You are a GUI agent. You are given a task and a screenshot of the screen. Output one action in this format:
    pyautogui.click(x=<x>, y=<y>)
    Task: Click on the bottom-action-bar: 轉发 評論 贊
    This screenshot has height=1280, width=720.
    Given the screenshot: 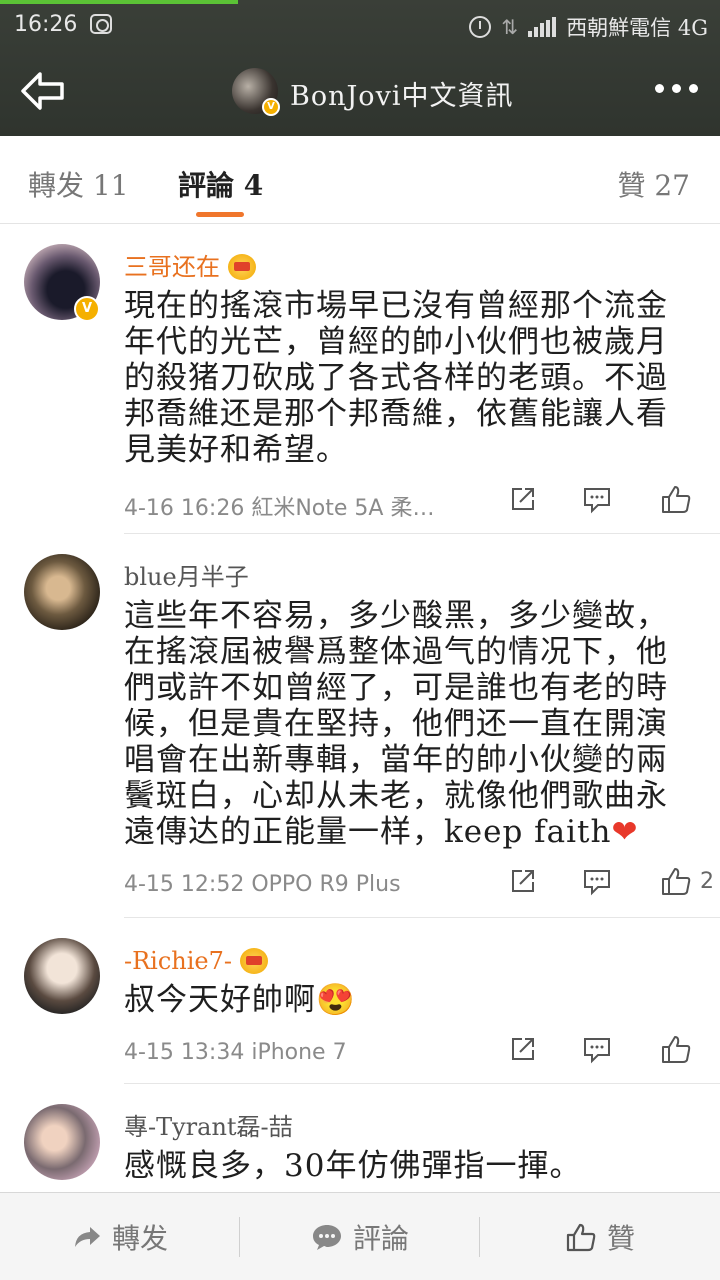 What is the action you would take?
    pyautogui.click(x=360, y=1236)
    